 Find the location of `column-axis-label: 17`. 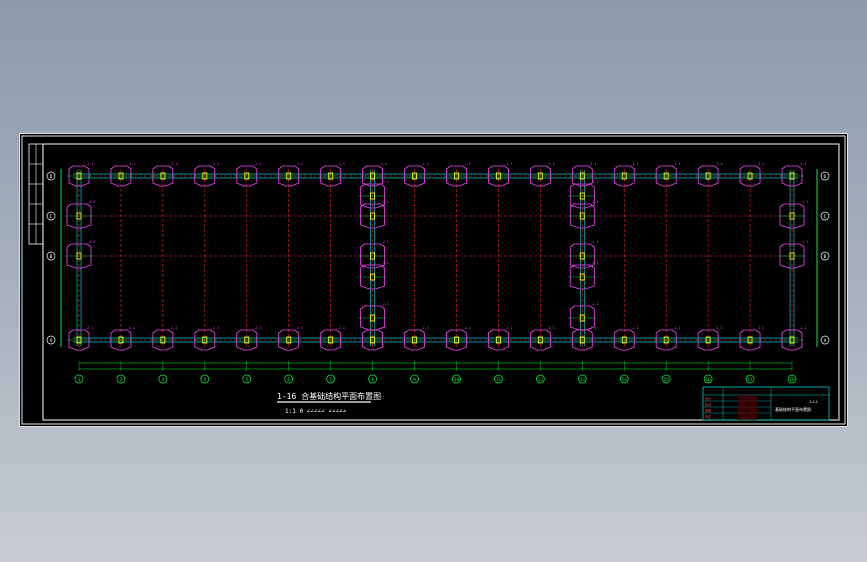

column-axis-label: 17 is located at coordinates (750, 380).